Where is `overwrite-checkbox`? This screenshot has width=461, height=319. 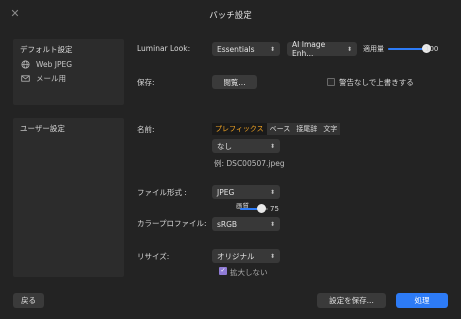
overwrite-checkbox is located at coordinates (331, 82).